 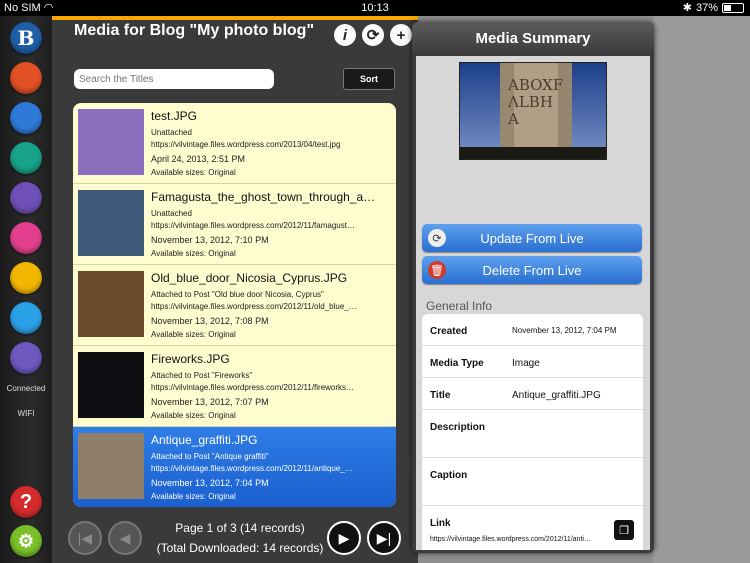 I want to click on sidebar-item-stats, so click(x=26, y=318).